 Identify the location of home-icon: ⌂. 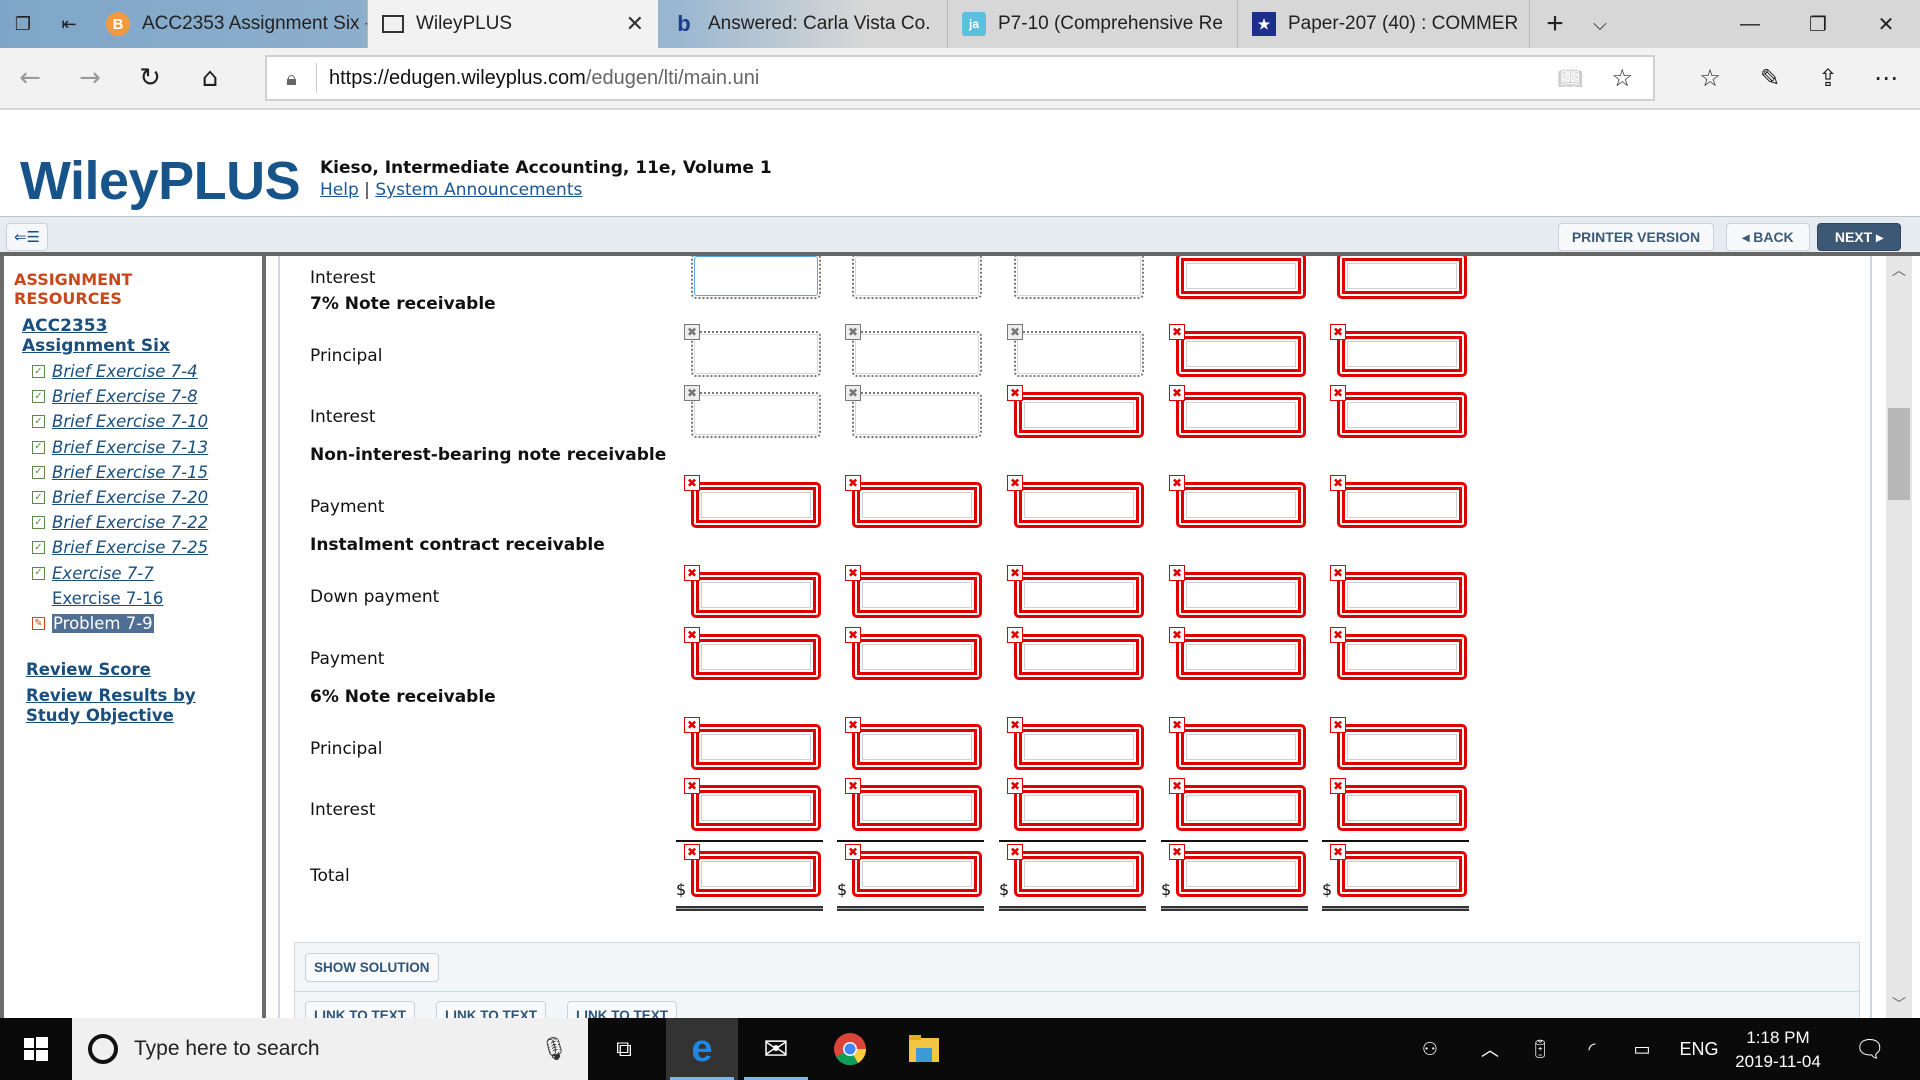
(210, 78).